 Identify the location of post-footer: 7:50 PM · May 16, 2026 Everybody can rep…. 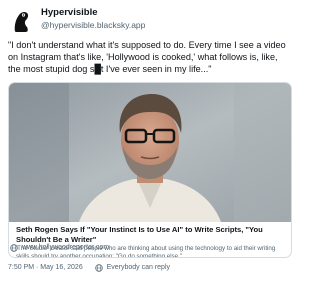
(89, 268).